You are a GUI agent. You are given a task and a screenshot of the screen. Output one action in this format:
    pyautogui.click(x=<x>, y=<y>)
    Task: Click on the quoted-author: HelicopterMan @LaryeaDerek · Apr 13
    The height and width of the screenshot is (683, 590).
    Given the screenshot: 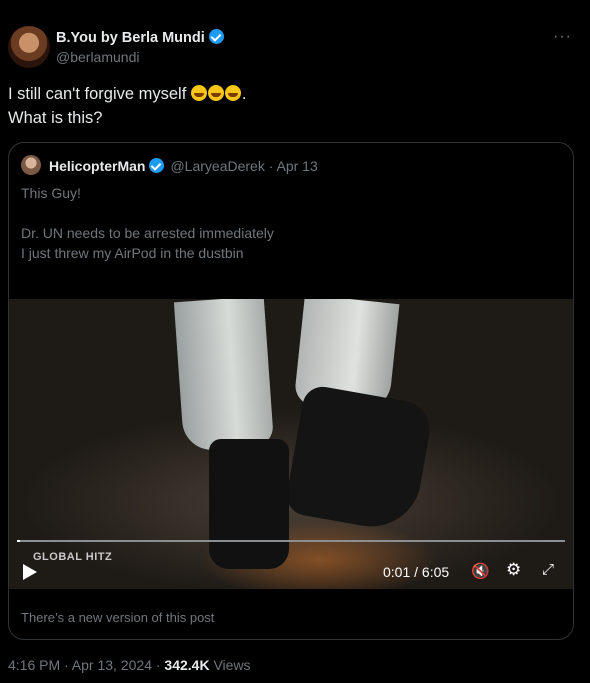 What is the action you would take?
    pyautogui.click(x=183, y=166)
    